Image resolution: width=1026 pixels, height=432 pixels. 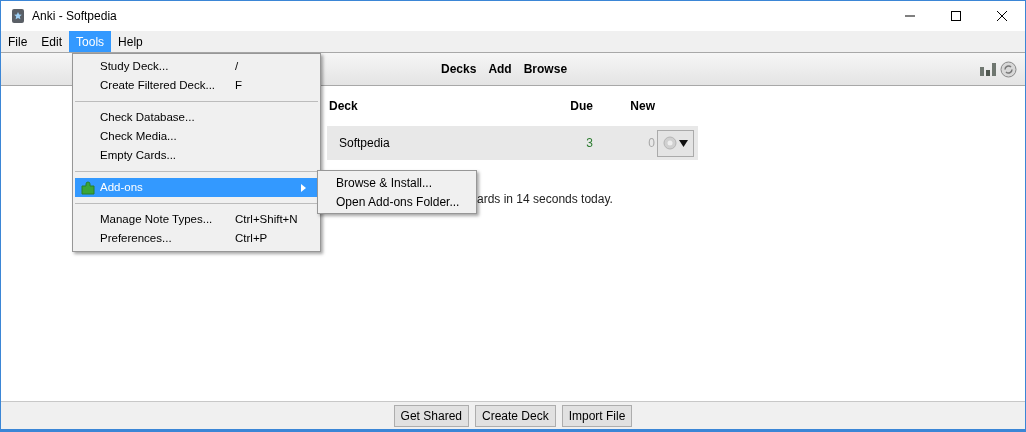 I want to click on bar-chart-icon, so click(x=988, y=69).